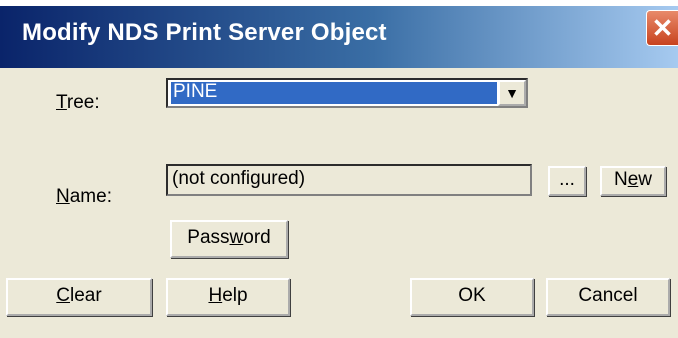 This screenshot has height=338, width=678. Describe the element at coordinates (86, 295) in the screenshot. I see `clear-button-label-rest: lear` at that location.